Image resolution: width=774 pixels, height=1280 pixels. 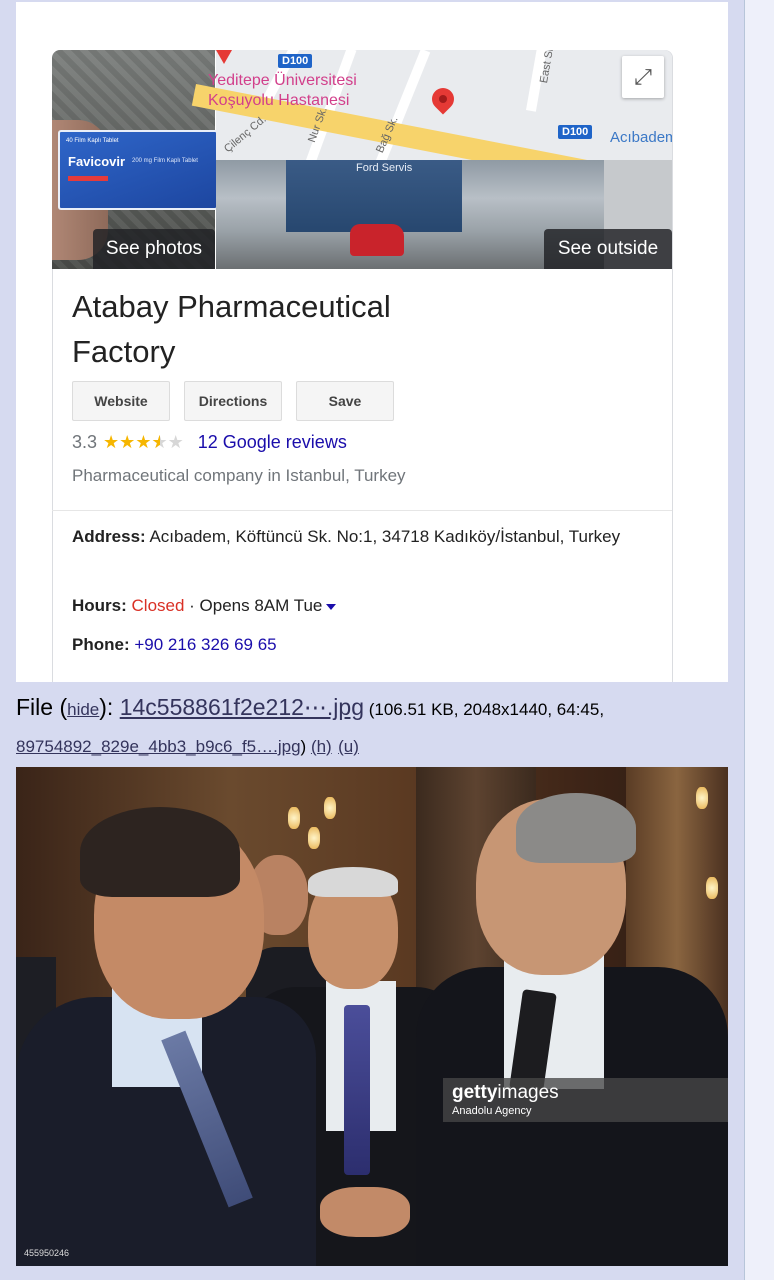 I want to click on file-meta: (106.51 KB, 2048x1440, 64:45,, so click(x=484, y=709).